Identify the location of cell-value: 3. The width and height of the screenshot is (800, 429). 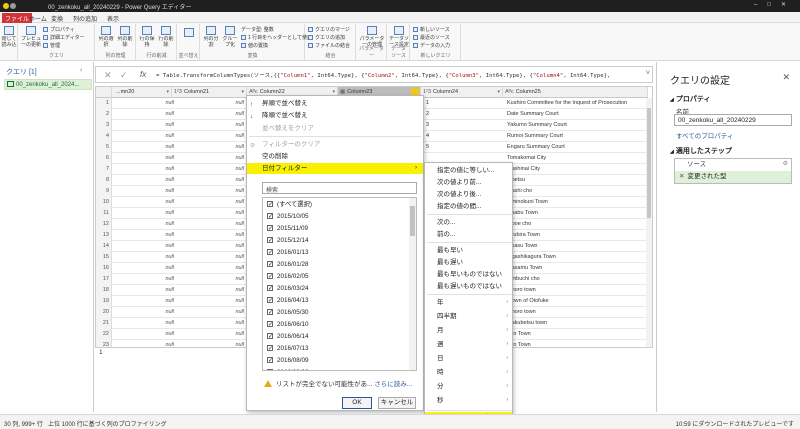
(427, 125).